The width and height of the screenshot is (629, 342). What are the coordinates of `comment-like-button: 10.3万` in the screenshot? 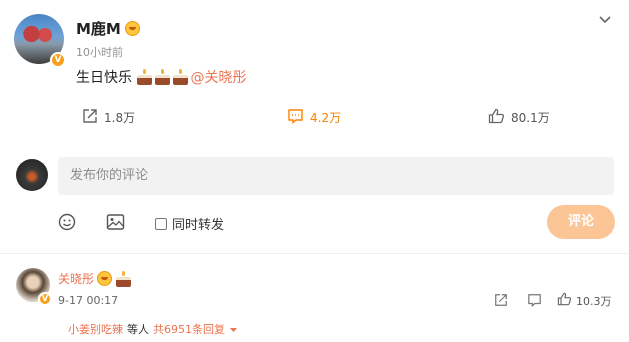 It's located at (584, 300).